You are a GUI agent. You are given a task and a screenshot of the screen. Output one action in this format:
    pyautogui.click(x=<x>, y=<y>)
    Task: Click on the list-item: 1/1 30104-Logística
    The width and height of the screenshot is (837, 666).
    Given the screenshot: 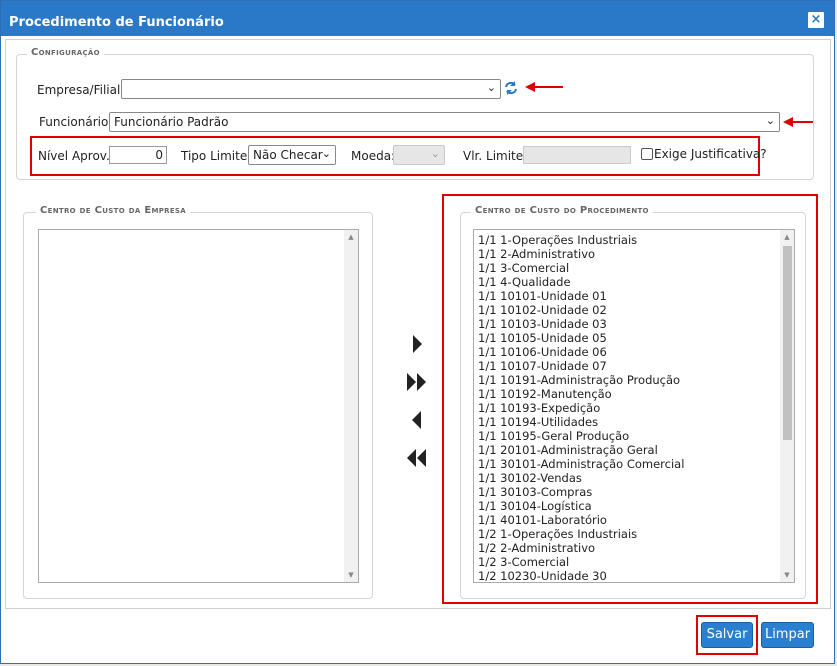 What is the action you would take?
    pyautogui.click(x=634, y=506)
    